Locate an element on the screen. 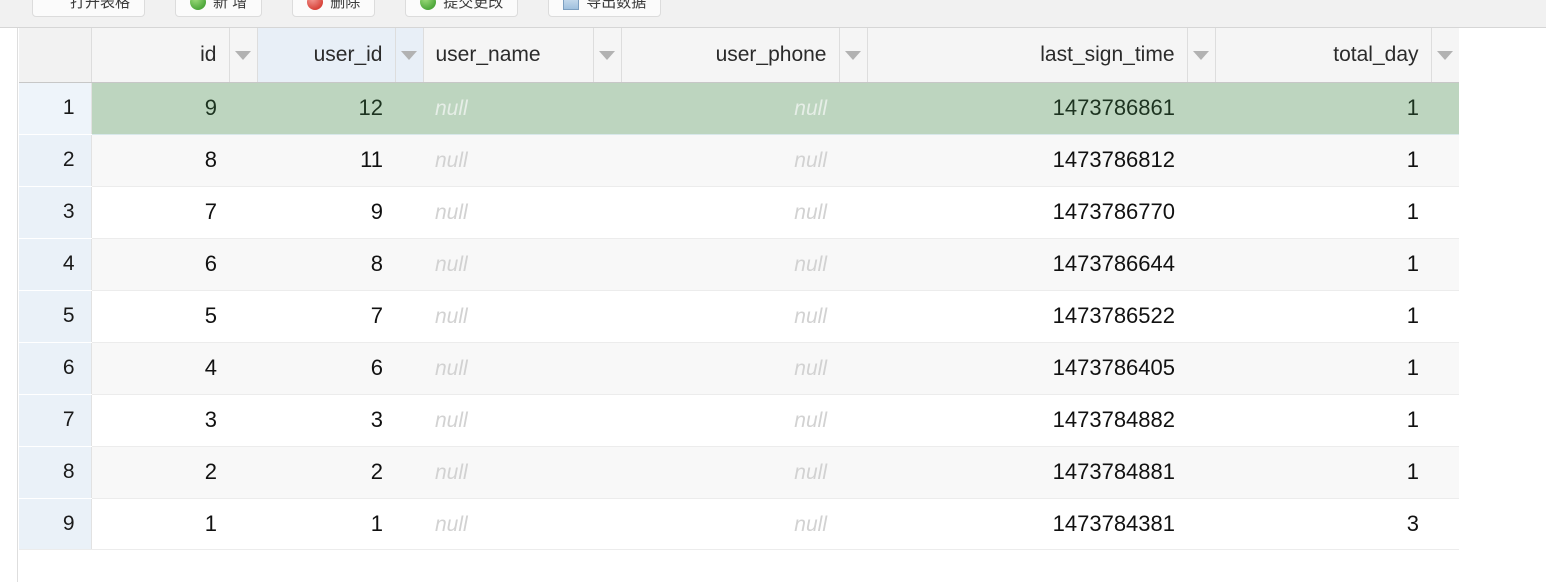 The height and width of the screenshot is (582, 1546). column-filter-user_name is located at coordinates (607, 55).